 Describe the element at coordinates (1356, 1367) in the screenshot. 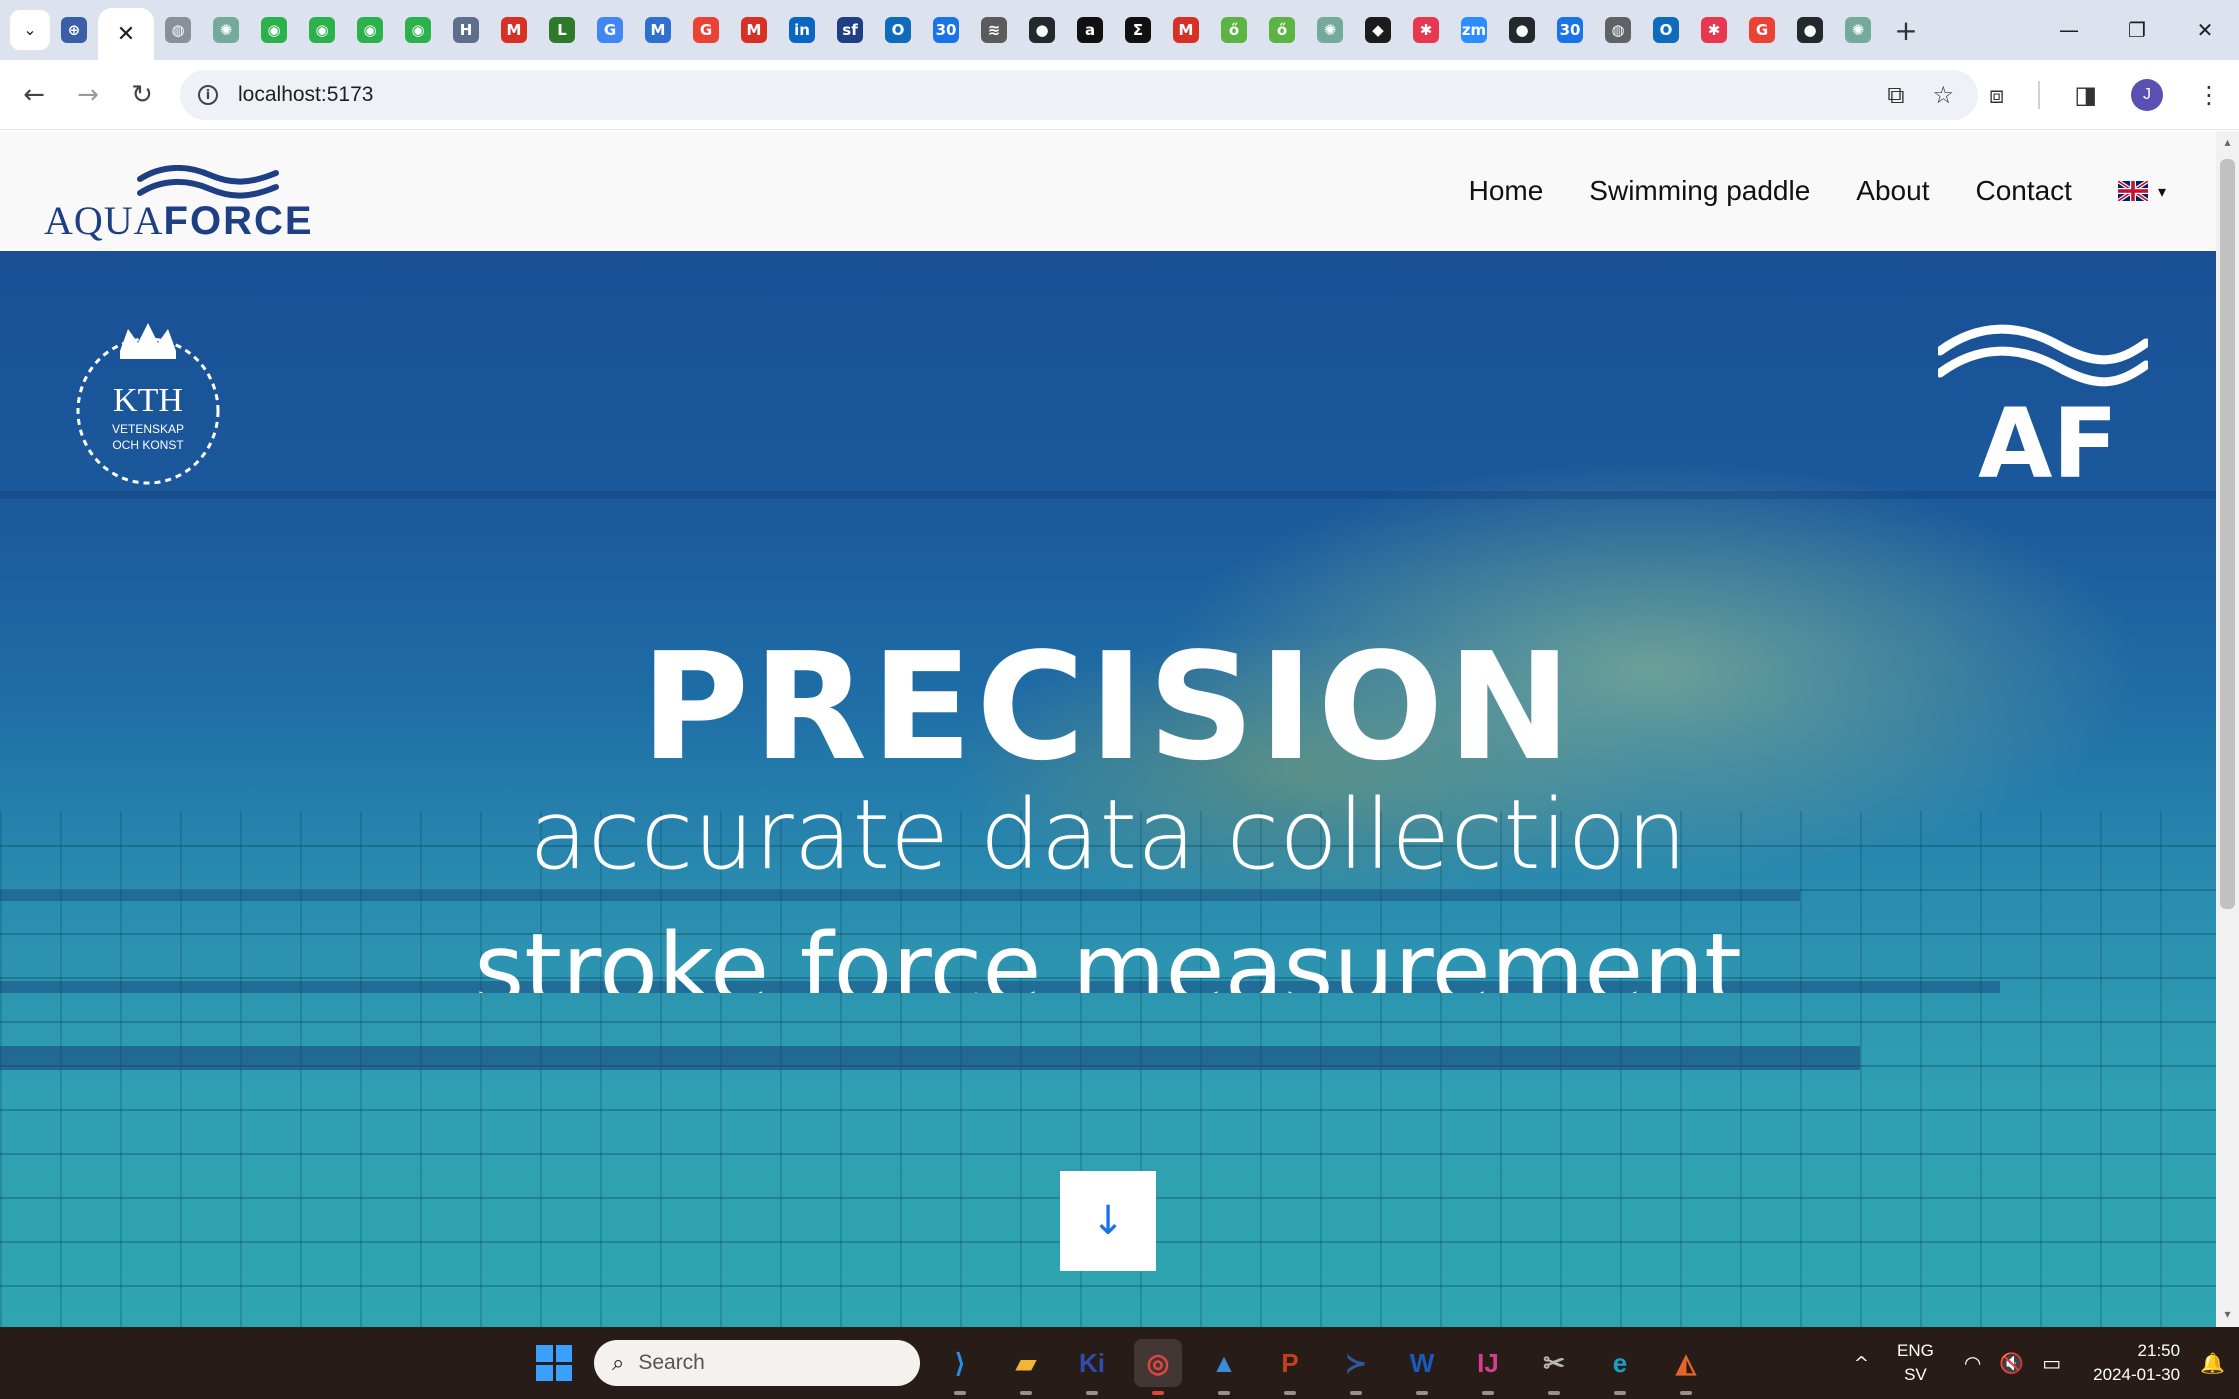

I see `taskbar-app: ≻` at that location.